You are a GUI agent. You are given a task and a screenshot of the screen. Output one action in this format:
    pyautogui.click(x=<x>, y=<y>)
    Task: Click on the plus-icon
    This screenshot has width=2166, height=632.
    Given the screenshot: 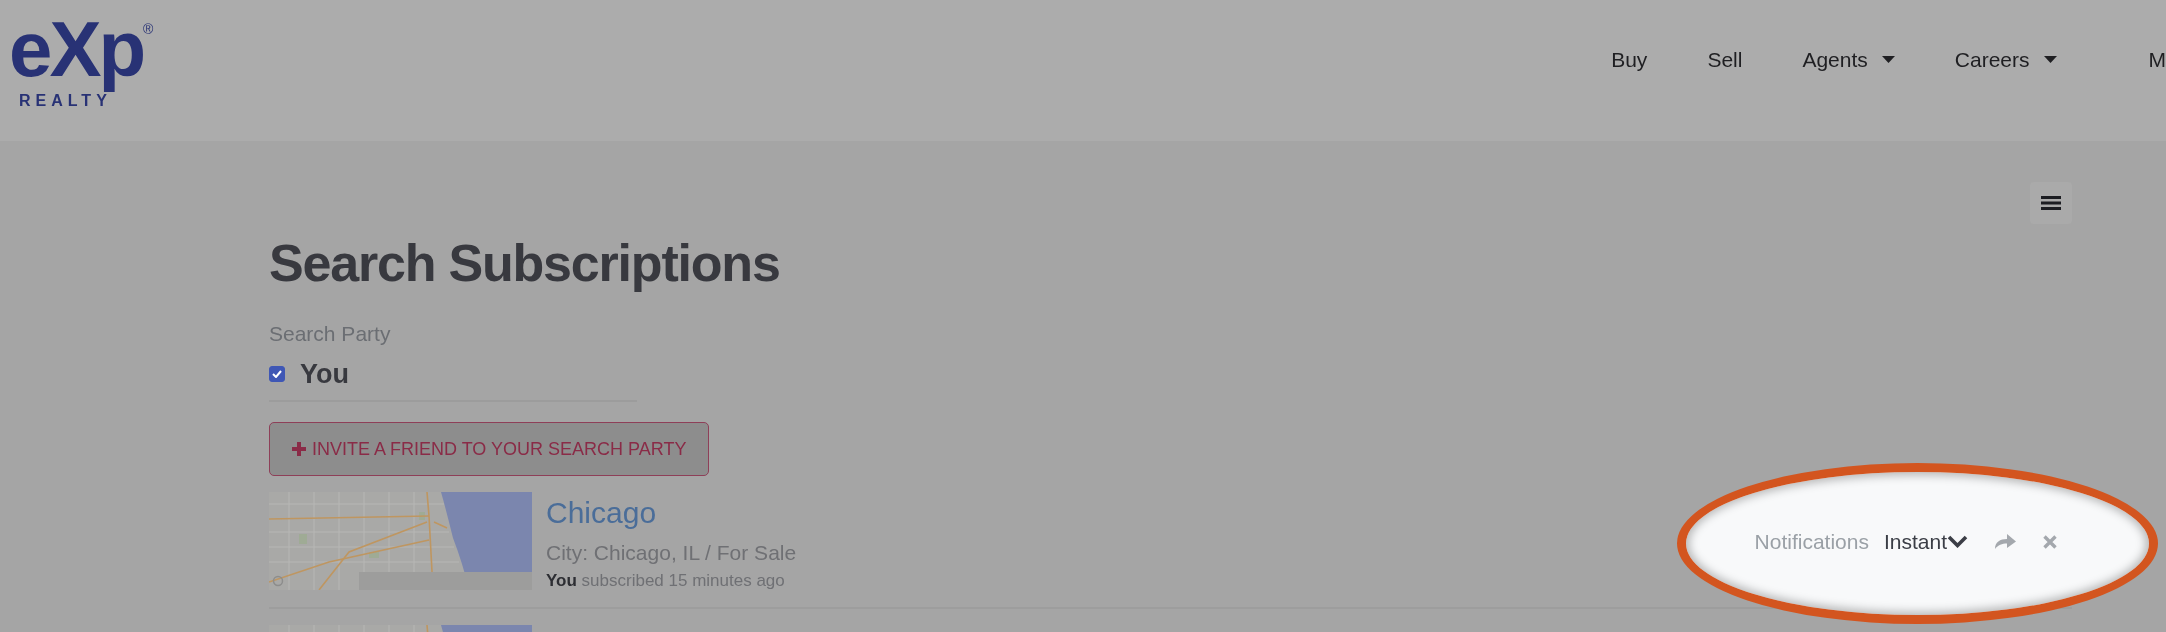 What is the action you would take?
    pyautogui.click(x=299, y=449)
    